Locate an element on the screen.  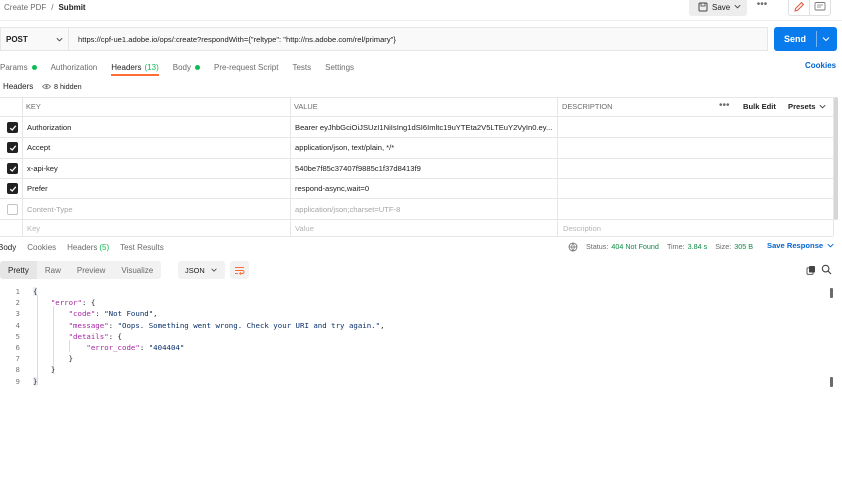
scrollbar is located at coordinates (836, 158).